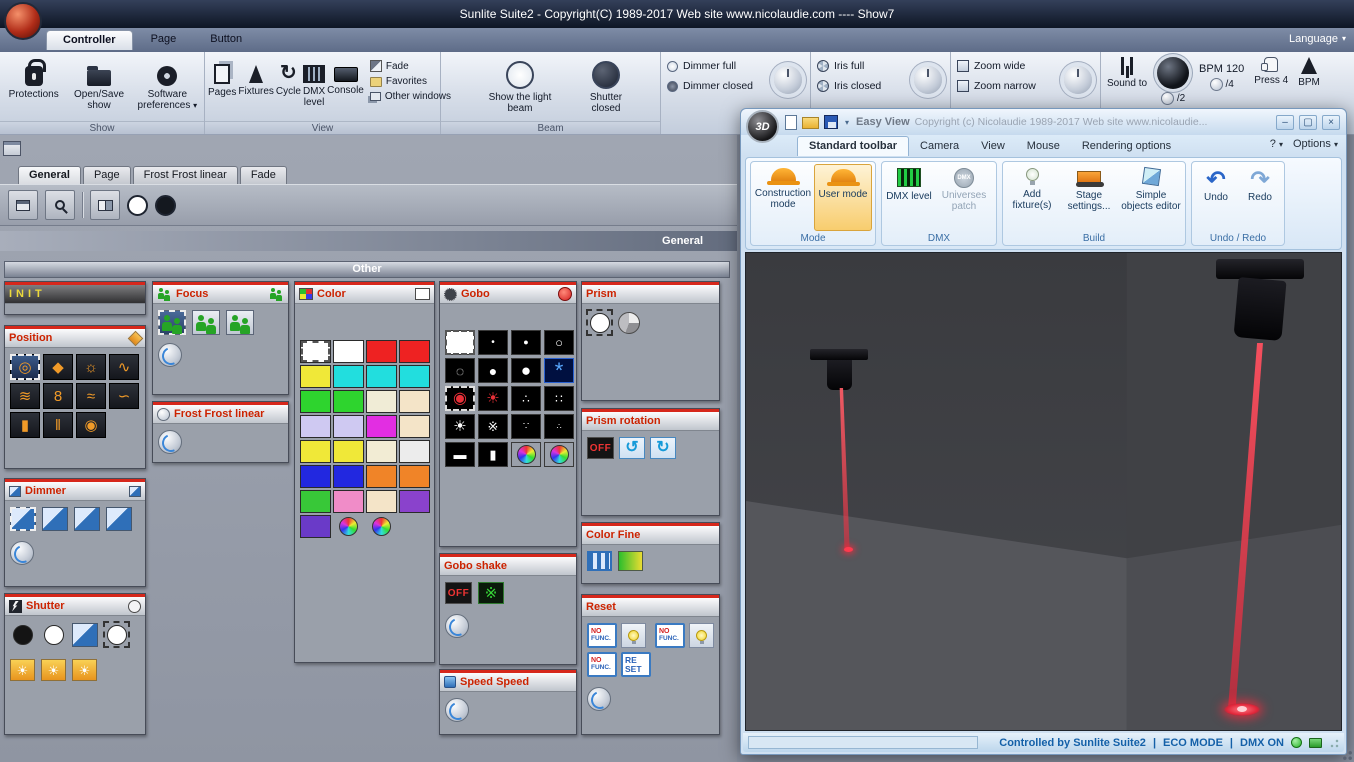  What do you see at coordinates (33, 77) in the screenshot?
I see `protections-button: Protections` at bounding box center [33, 77].